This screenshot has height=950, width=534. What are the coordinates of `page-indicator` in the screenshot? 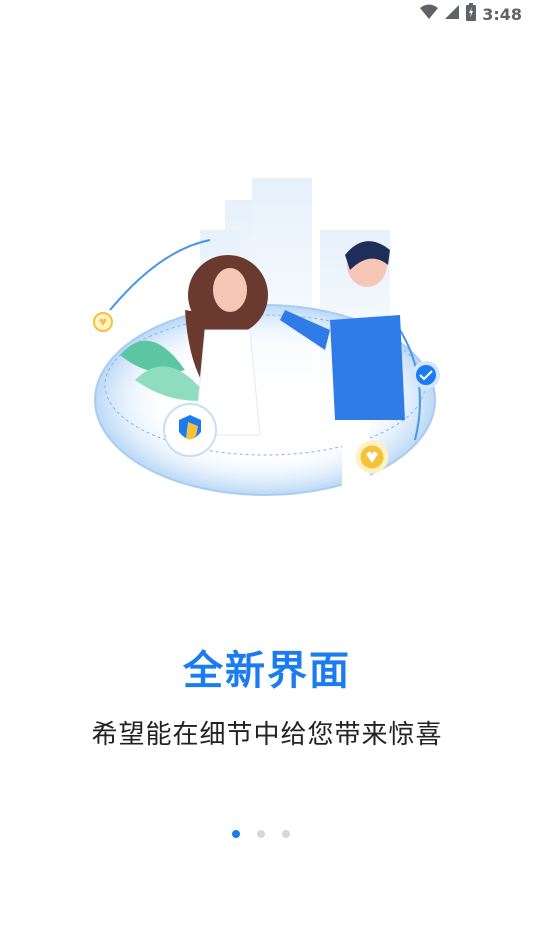 It's located at (261, 834).